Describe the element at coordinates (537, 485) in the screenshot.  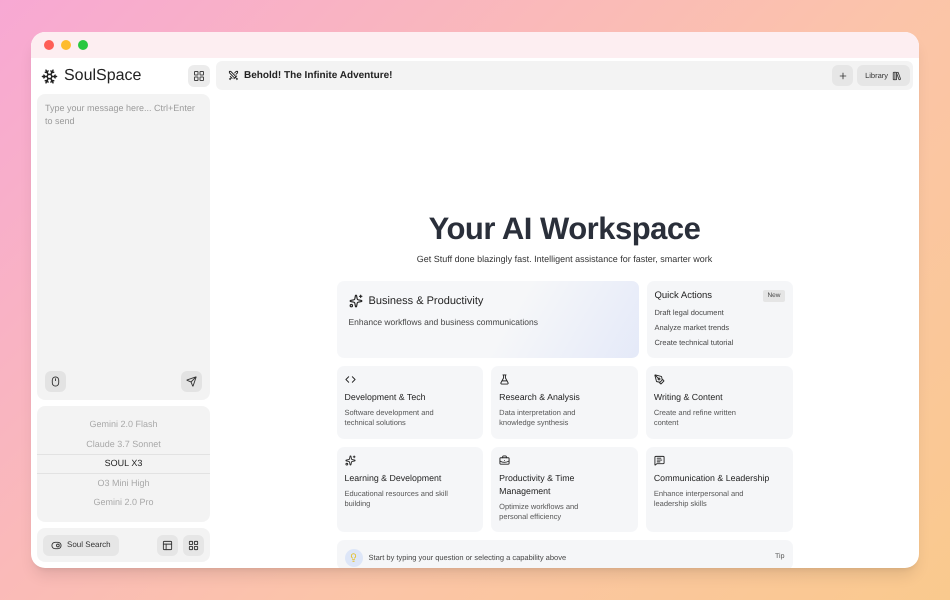
I see `card-title: Productivity & Time Management` at that location.